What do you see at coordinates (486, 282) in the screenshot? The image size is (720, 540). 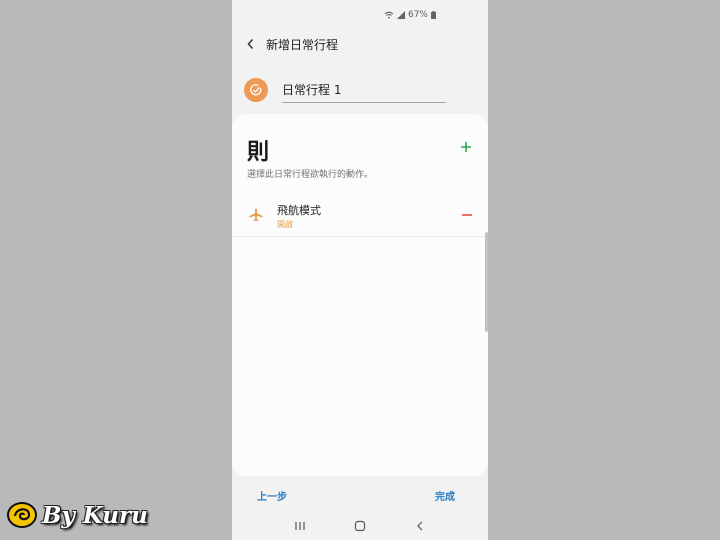 I see `scroll-indicator` at bounding box center [486, 282].